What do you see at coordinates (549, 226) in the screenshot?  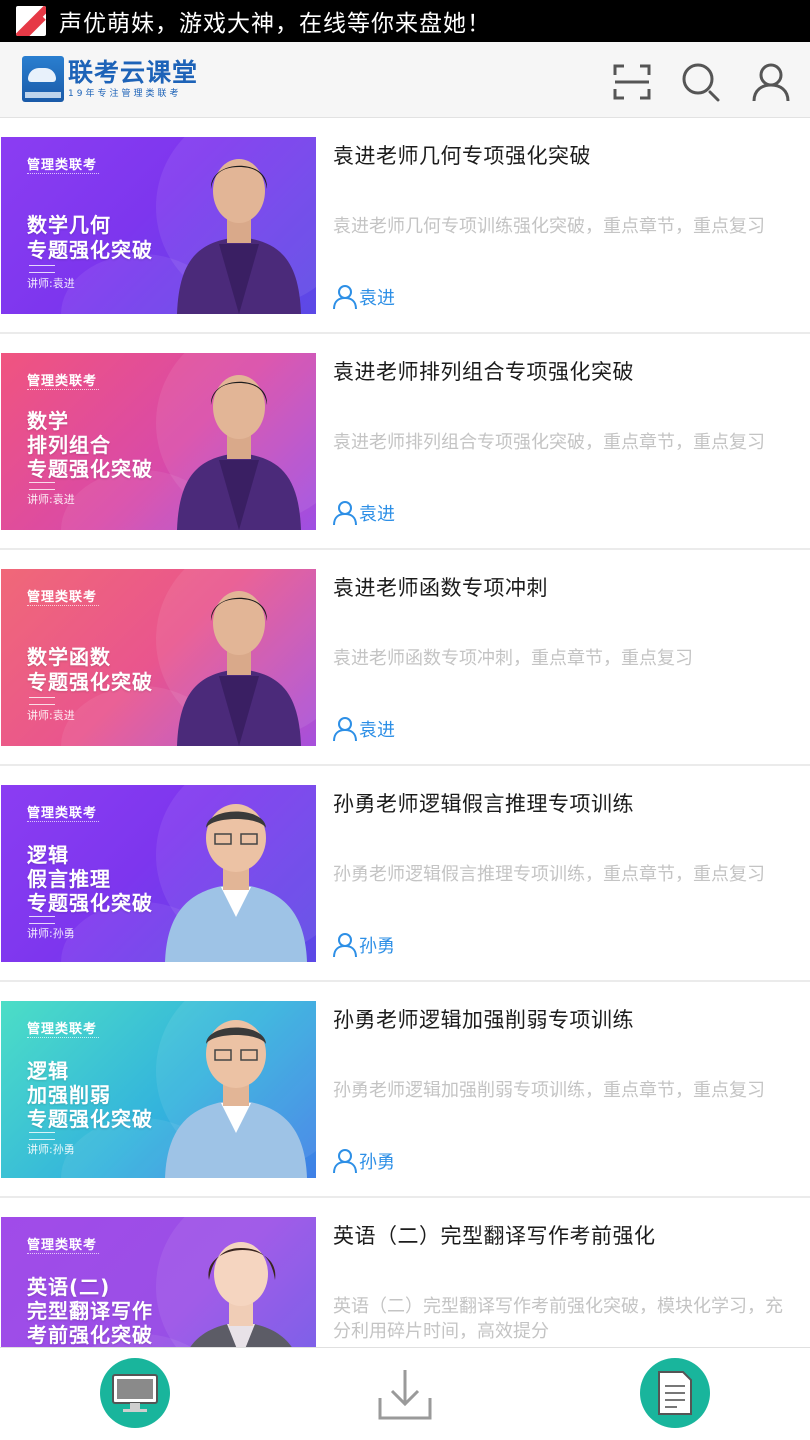 I see `course-description: 袁进老师几何专项训练强化突破，重点章节，重点复习` at bounding box center [549, 226].